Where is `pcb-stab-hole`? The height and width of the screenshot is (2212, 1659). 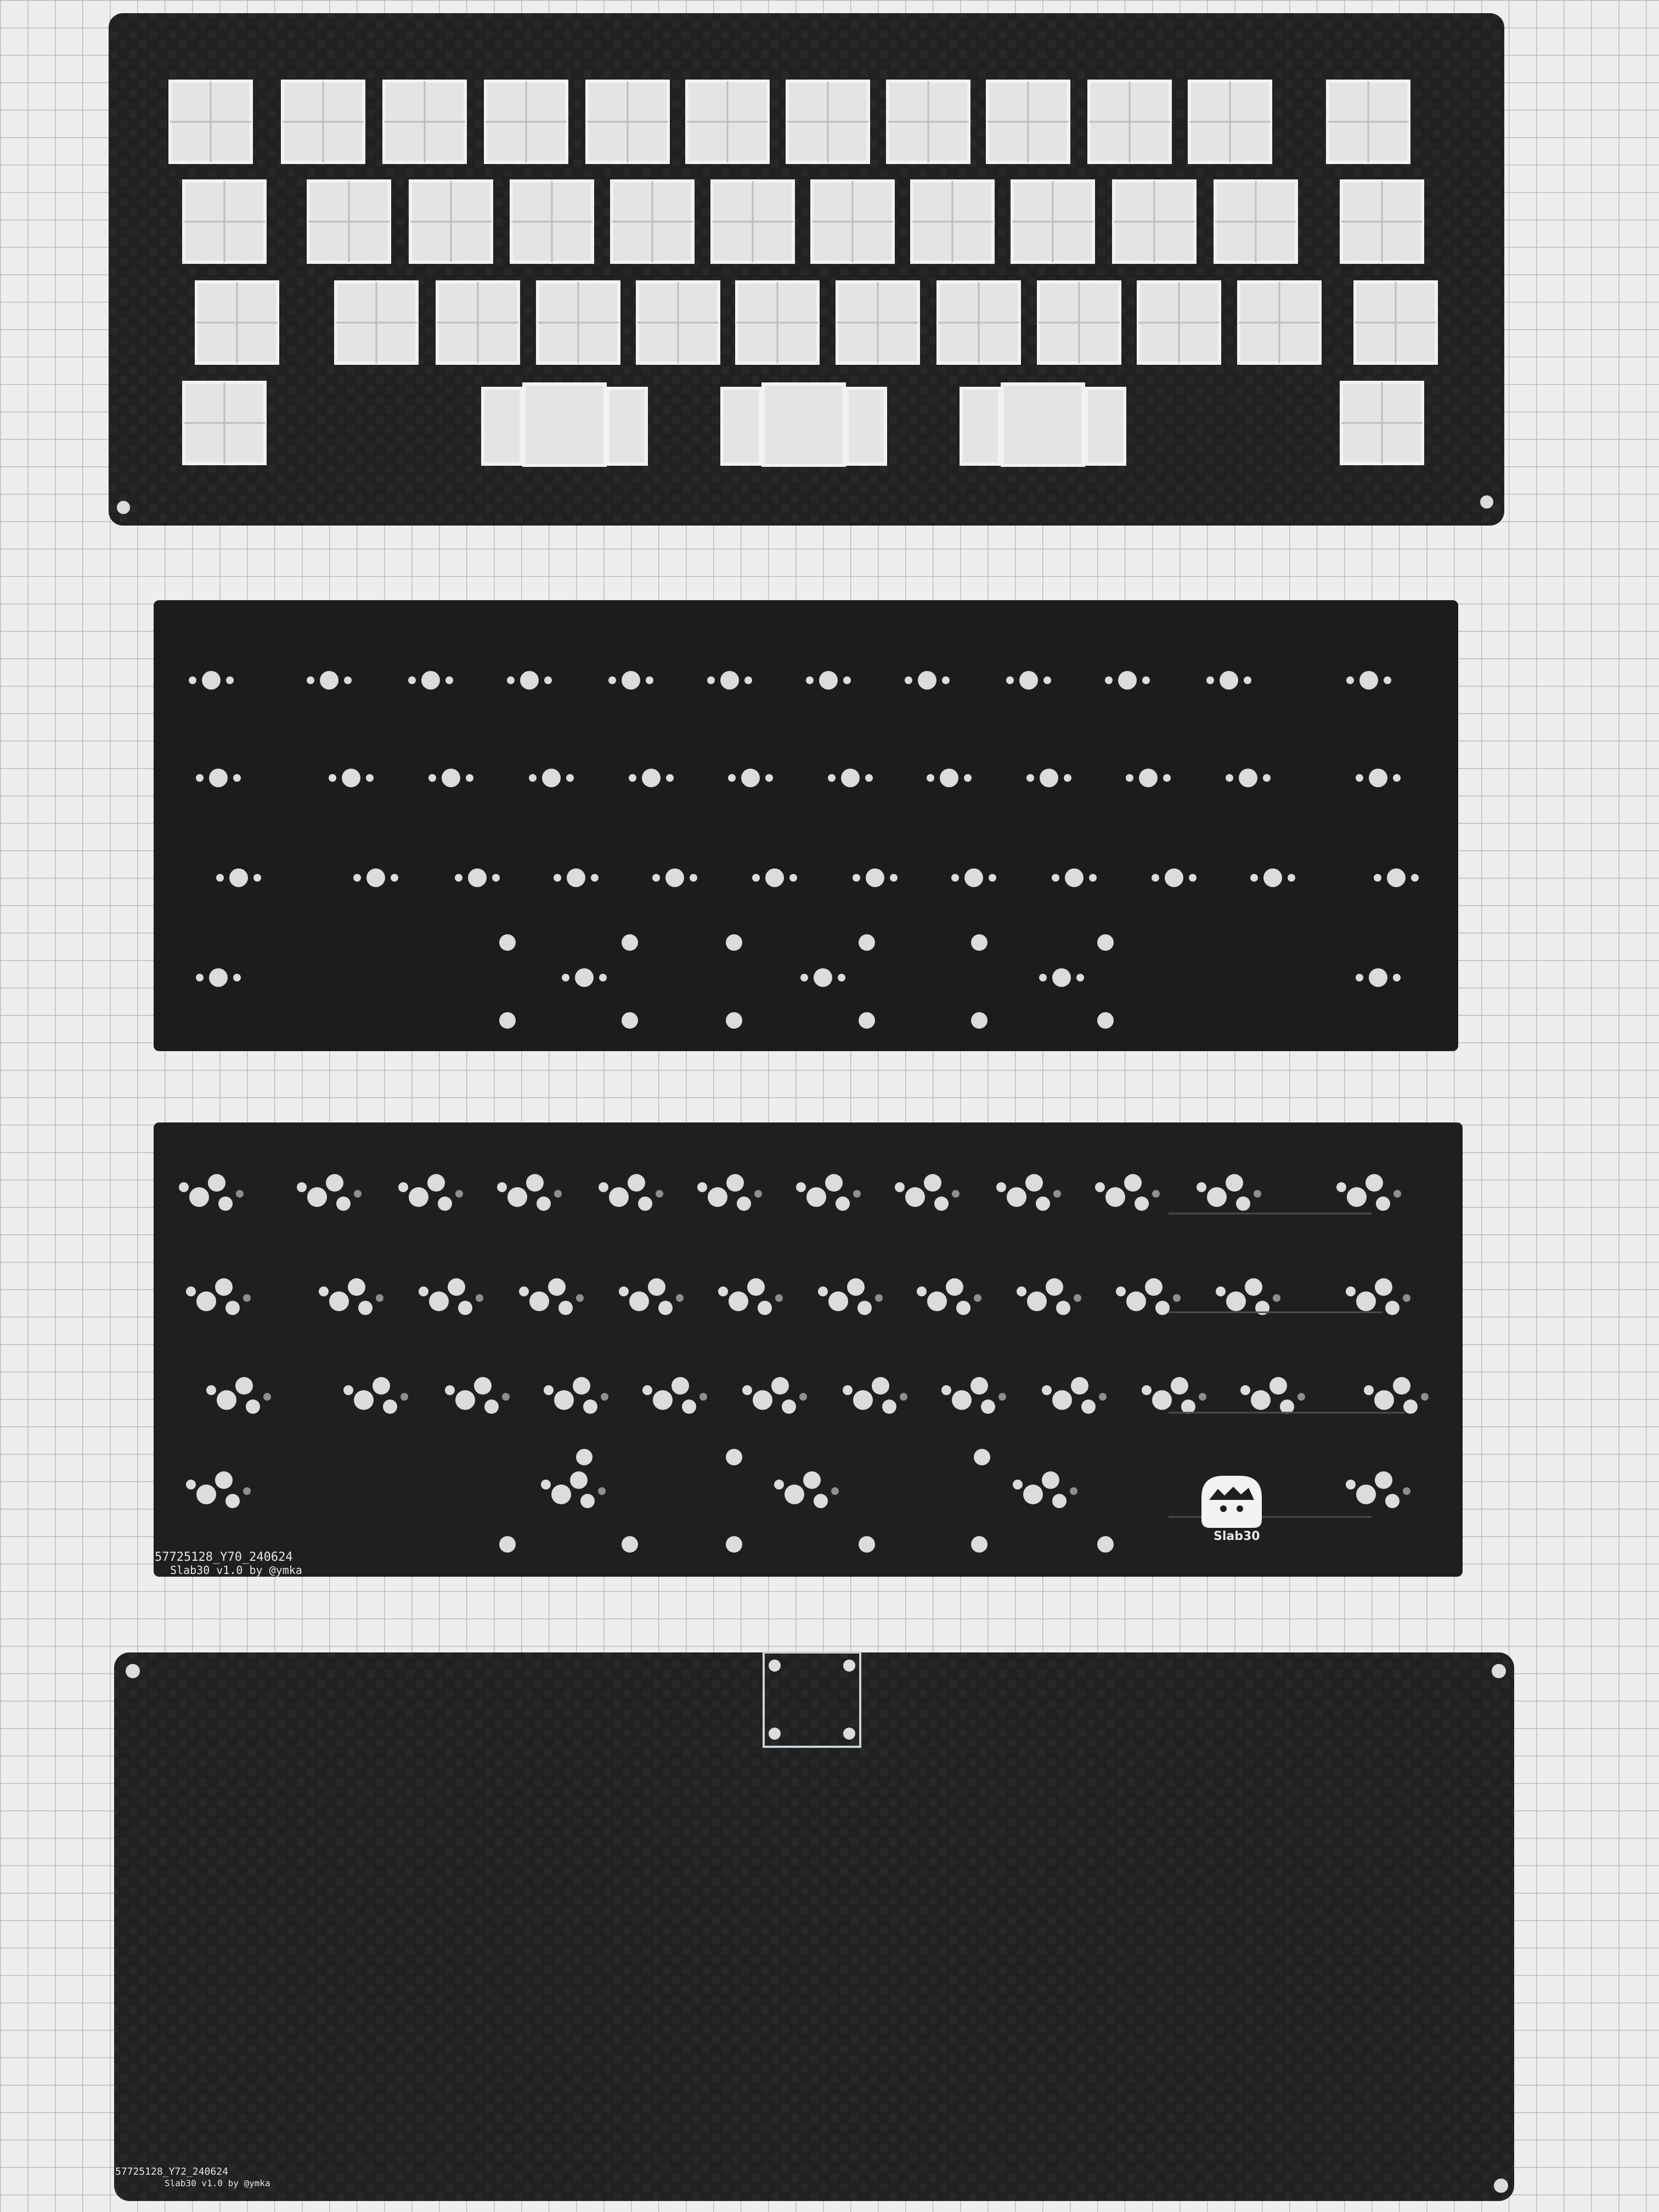
pcb-stab-hole is located at coordinates (979, 1544).